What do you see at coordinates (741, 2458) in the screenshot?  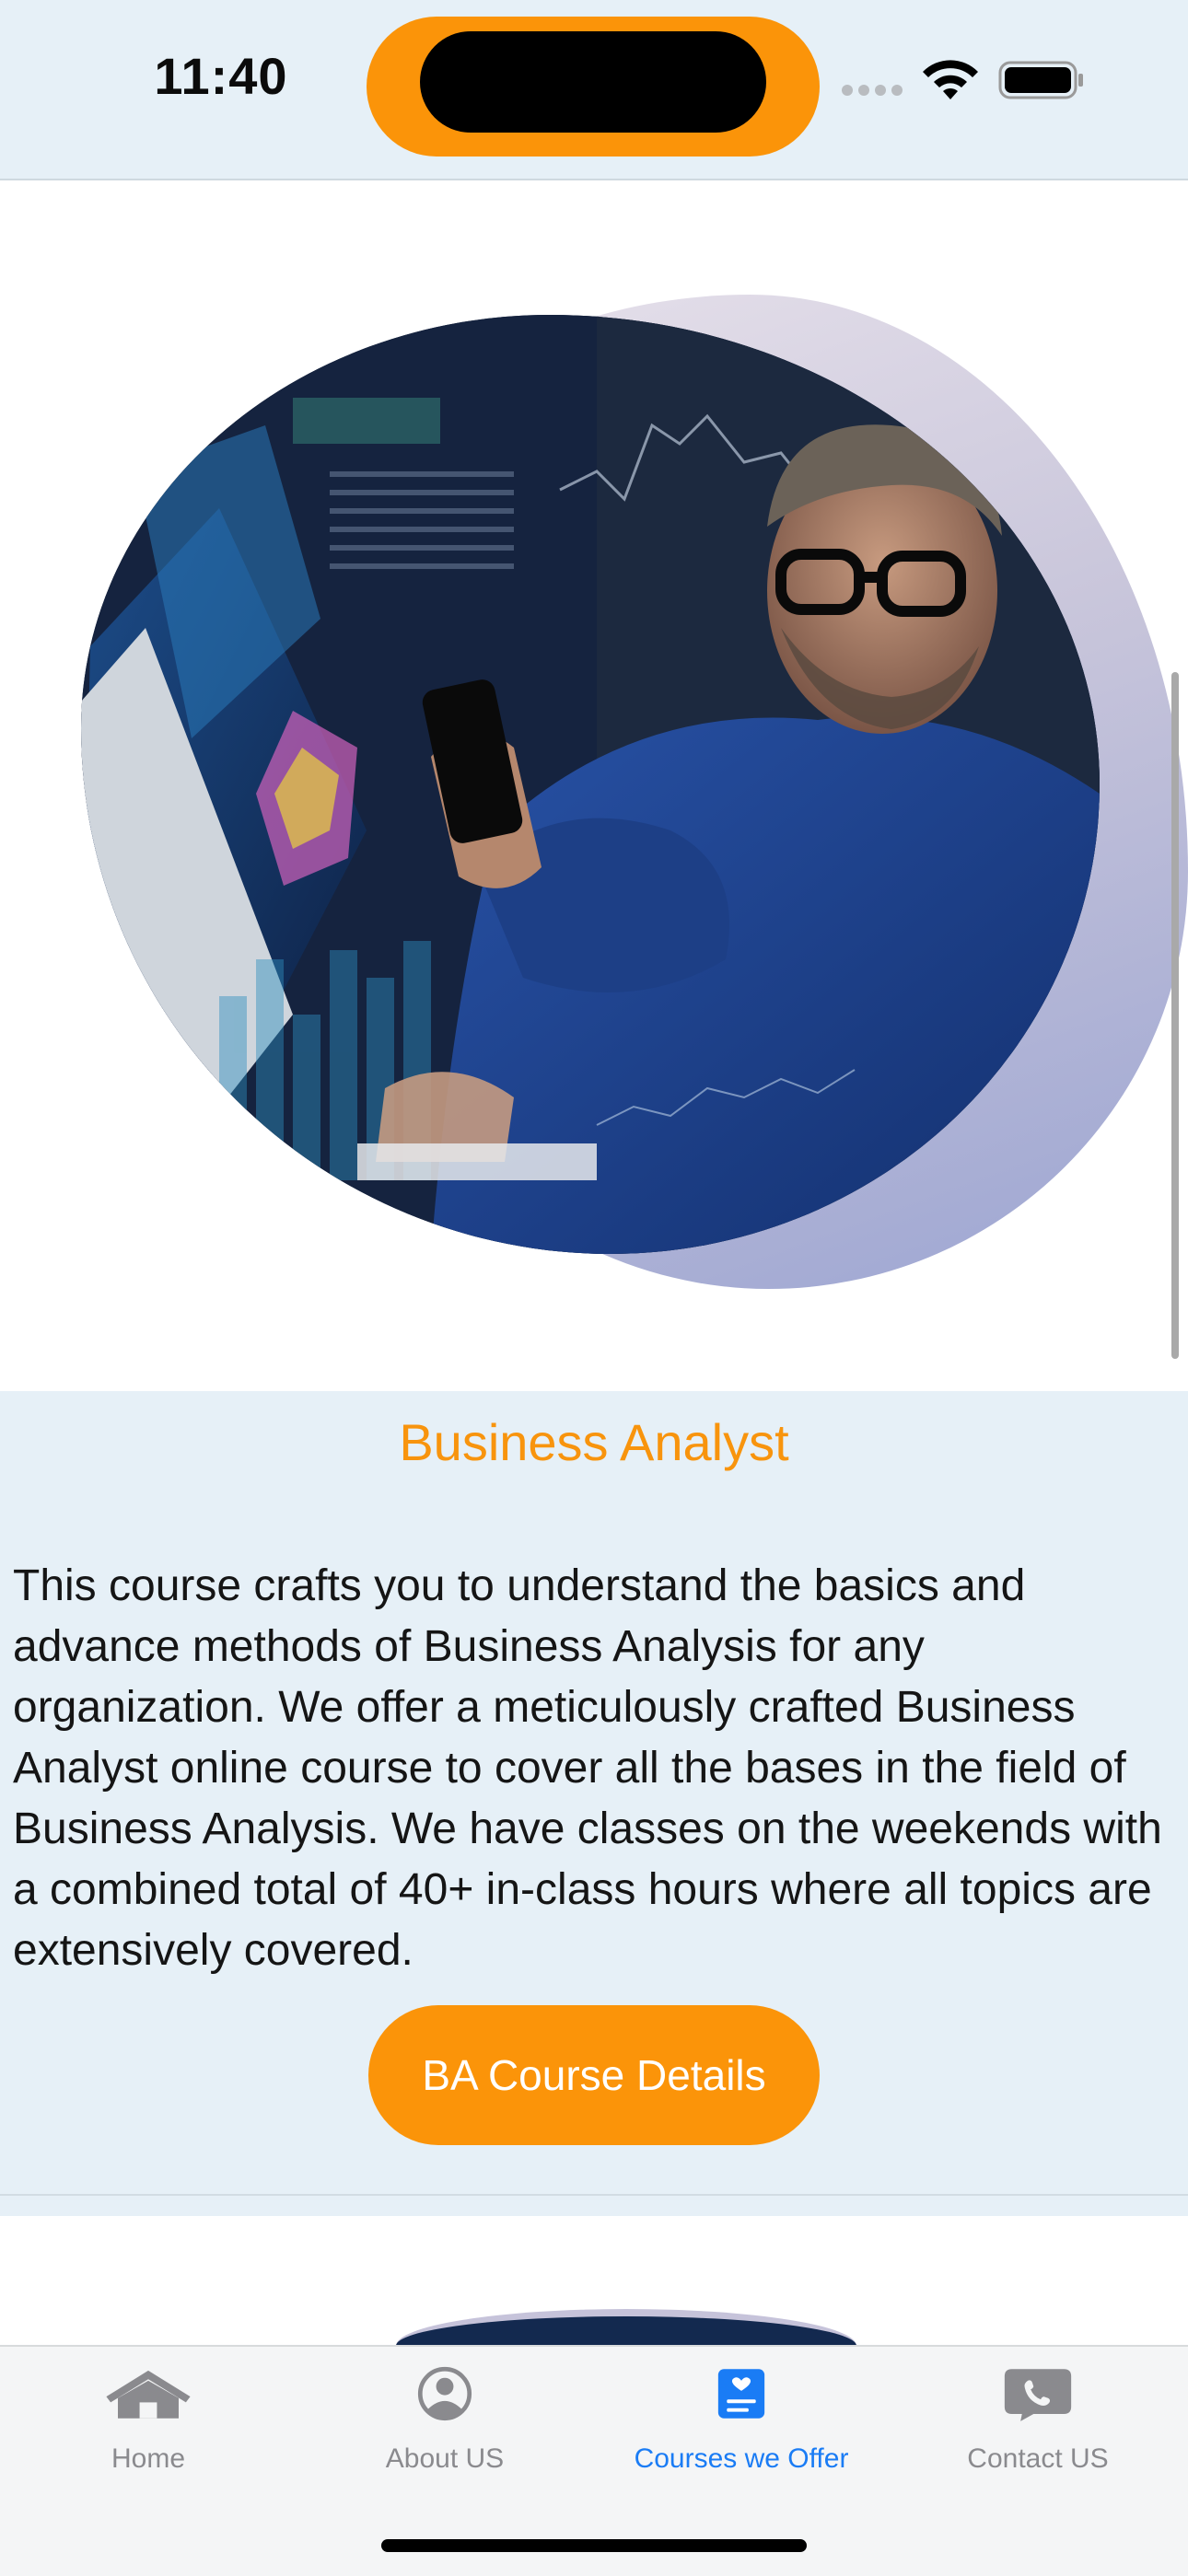 I see `tab-courses-label: Courses we Offer` at bounding box center [741, 2458].